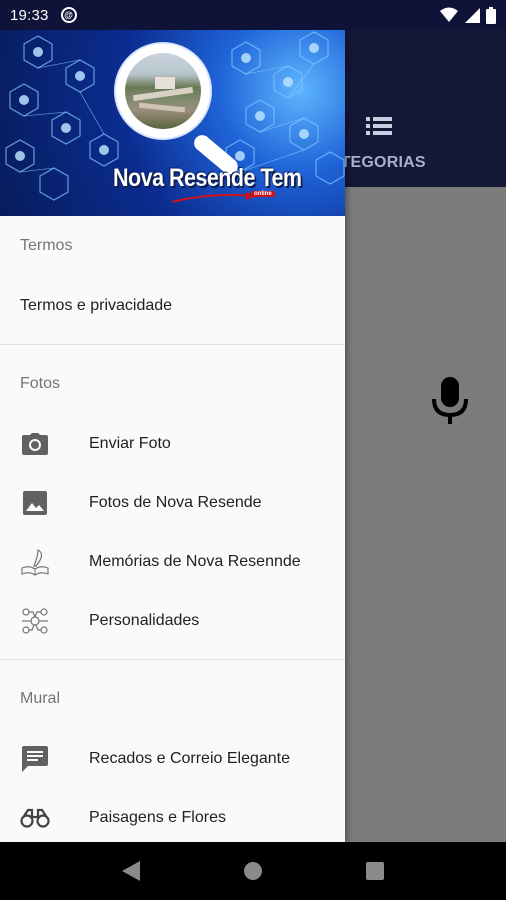  What do you see at coordinates (195, 561) in the screenshot?
I see `drawer-item-label: Memórias de Nova Resennde` at bounding box center [195, 561].